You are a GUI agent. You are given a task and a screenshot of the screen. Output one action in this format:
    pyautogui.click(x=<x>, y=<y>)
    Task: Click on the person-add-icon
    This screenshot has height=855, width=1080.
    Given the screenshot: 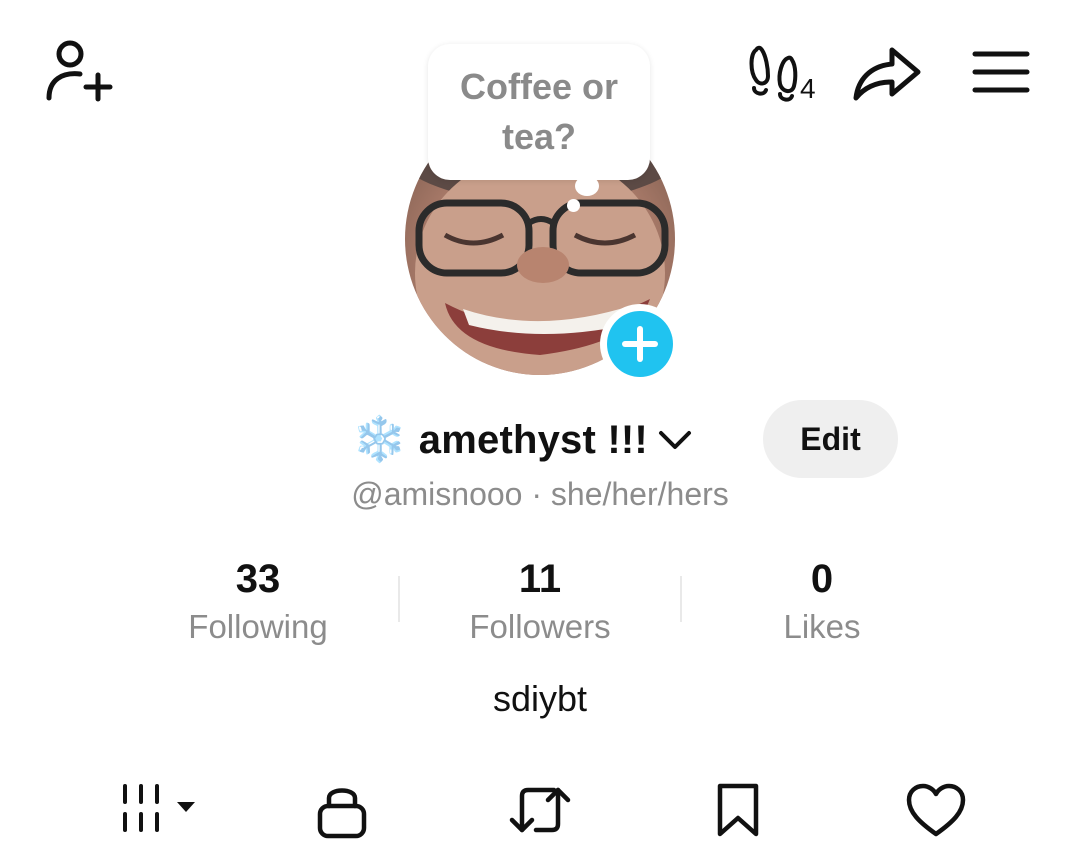 What is the action you would take?
    pyautogui.click(x=79, y=71)
    